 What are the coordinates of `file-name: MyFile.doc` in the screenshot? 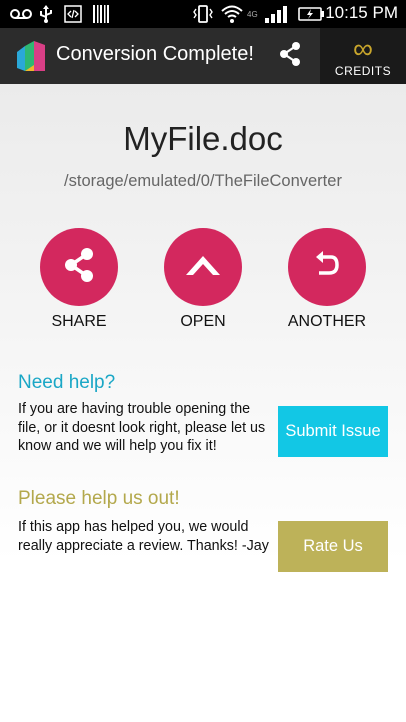 It's located at (203, 138).